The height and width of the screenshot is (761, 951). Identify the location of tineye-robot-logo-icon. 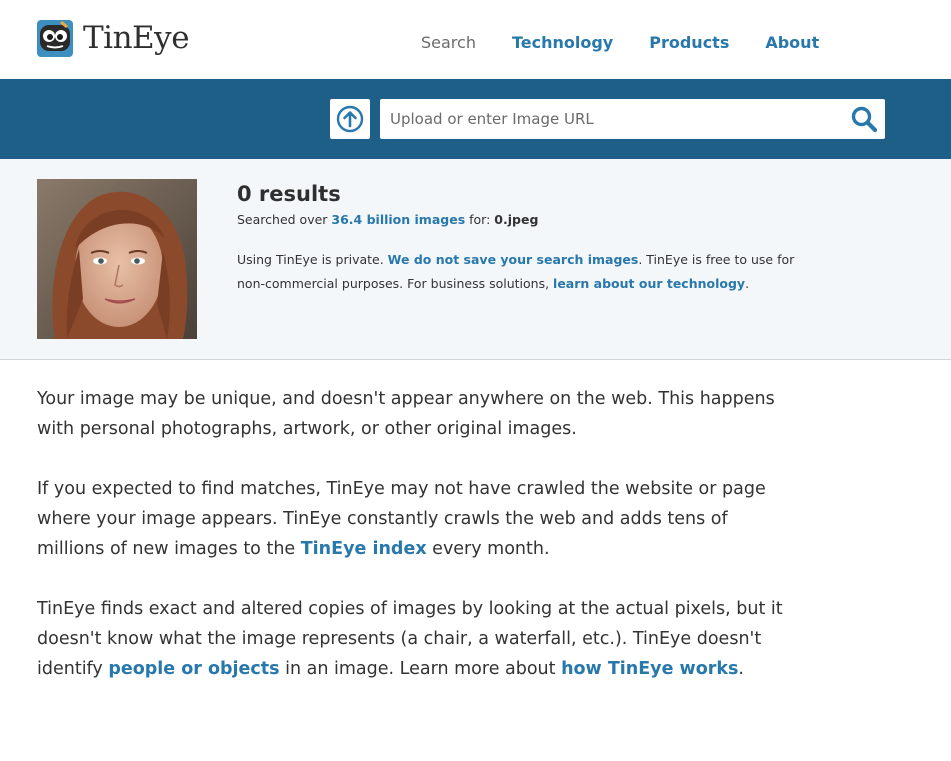
(55, 38).